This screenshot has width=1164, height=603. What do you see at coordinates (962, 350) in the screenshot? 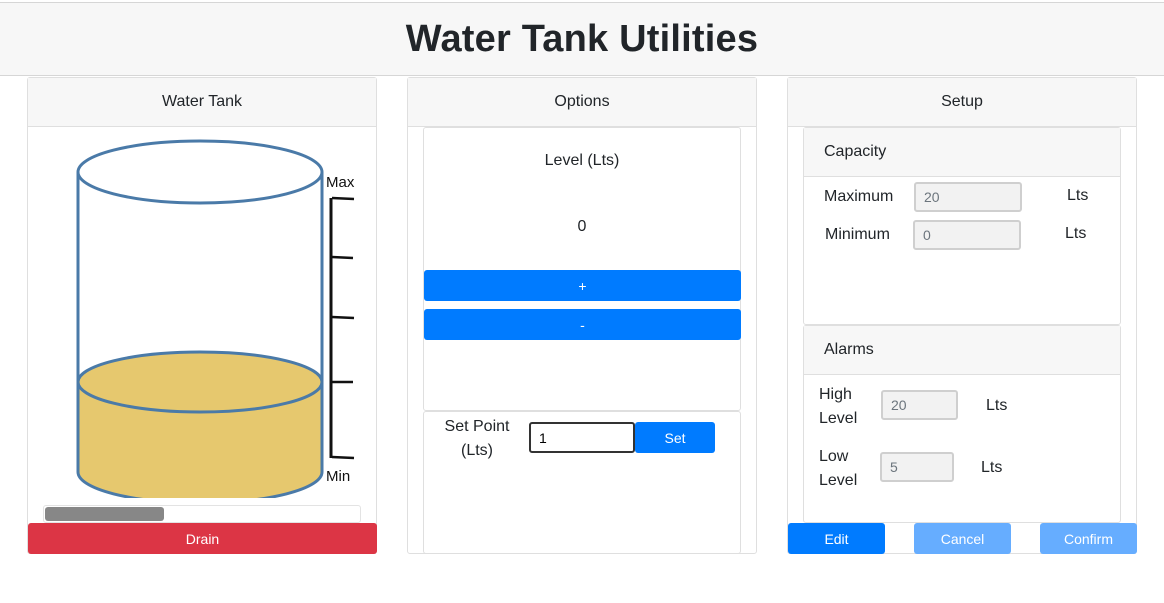
I see `alarms-header: Alarms` at bounding box center [962, 350].